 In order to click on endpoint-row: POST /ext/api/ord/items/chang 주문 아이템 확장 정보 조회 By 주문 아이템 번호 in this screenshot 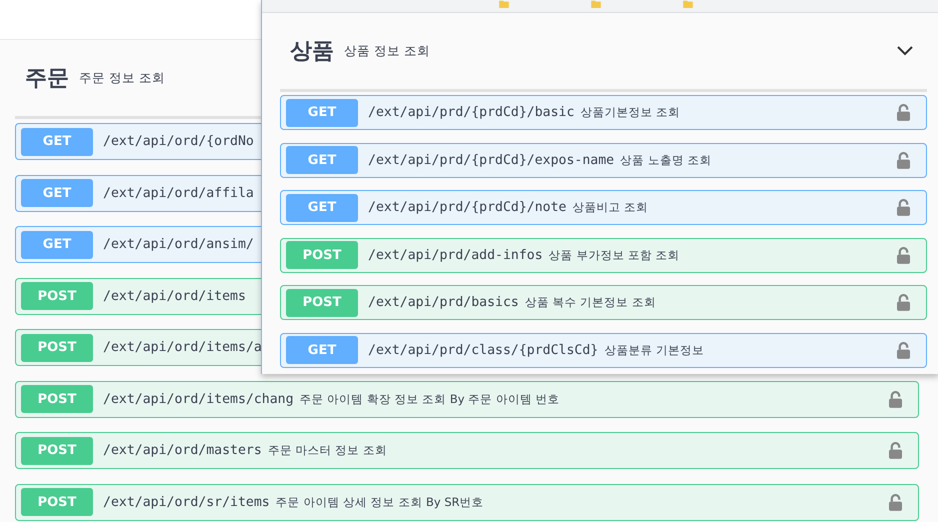, I will do `click(467, 399)`.